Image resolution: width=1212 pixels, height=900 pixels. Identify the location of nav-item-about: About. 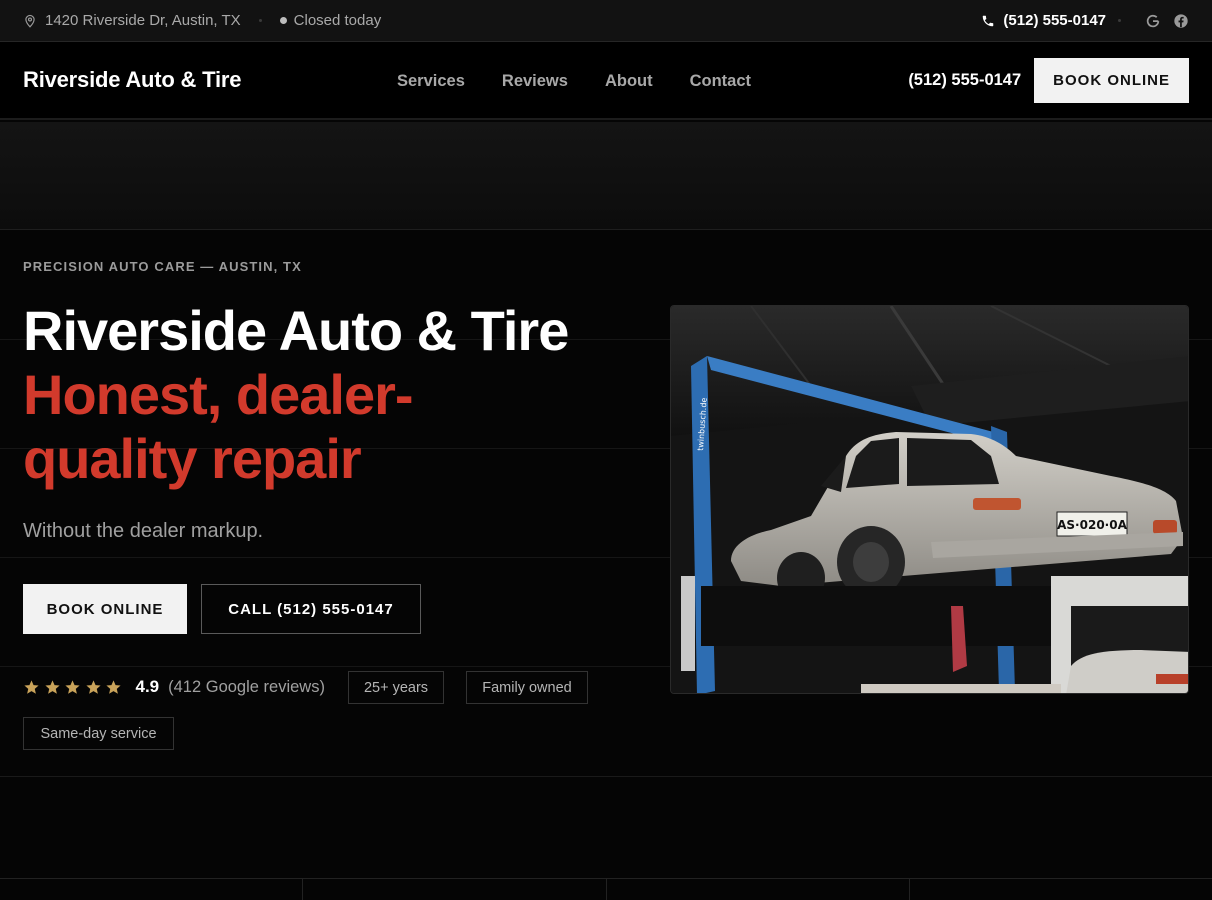
(629, 81).